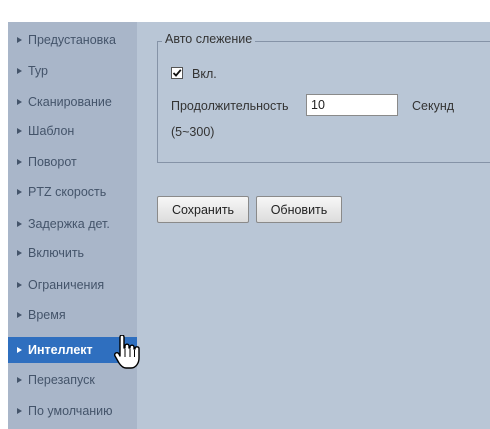  Describe the element at coordinates (66, 285) in the screenshot. I see `sidebar-item-label: Ограничения` at that location.